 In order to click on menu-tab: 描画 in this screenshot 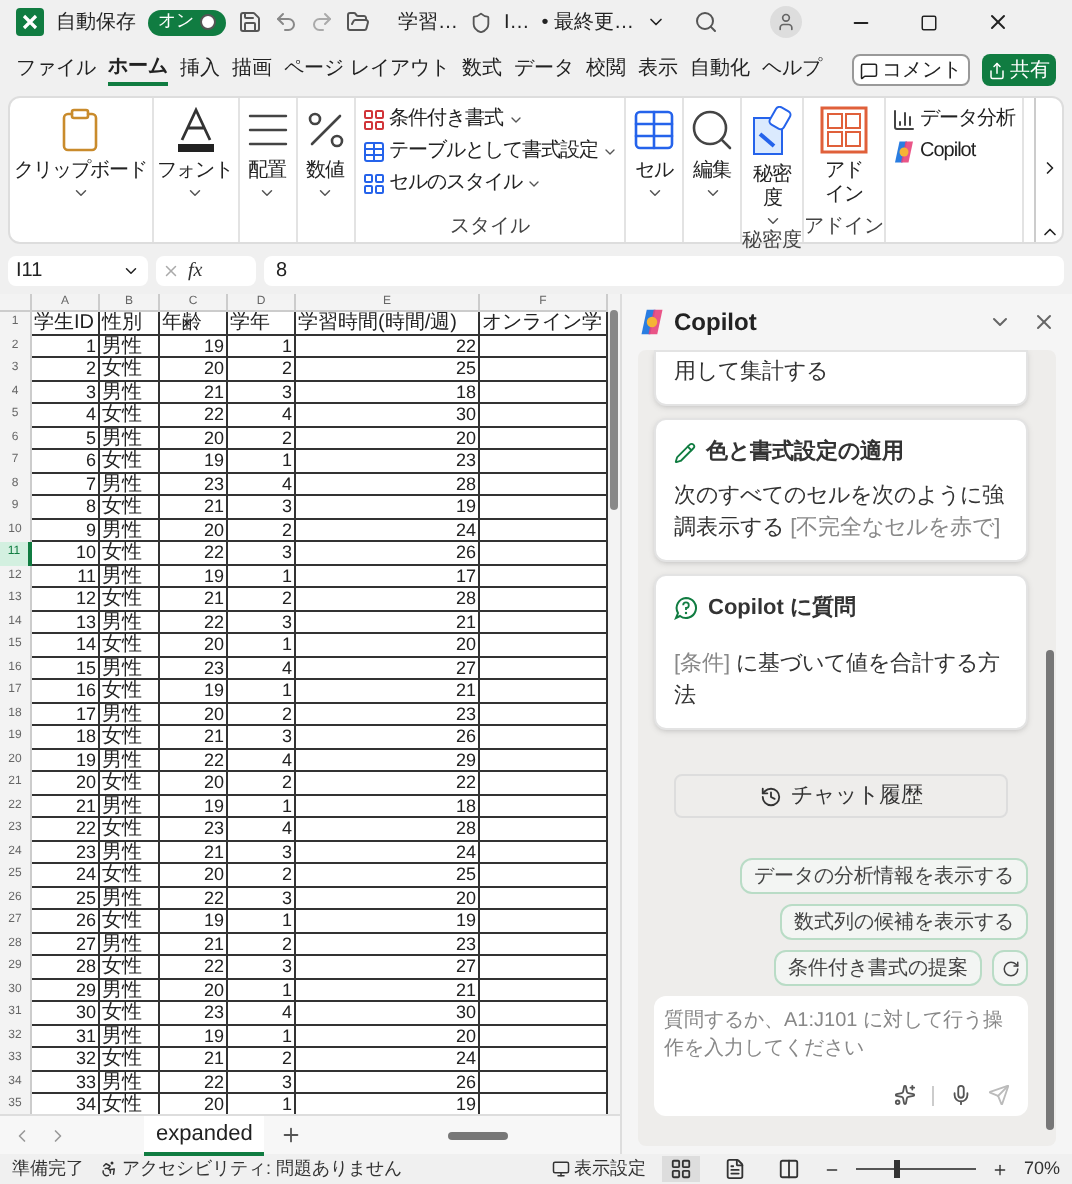, I will do `click(252, 70)`.